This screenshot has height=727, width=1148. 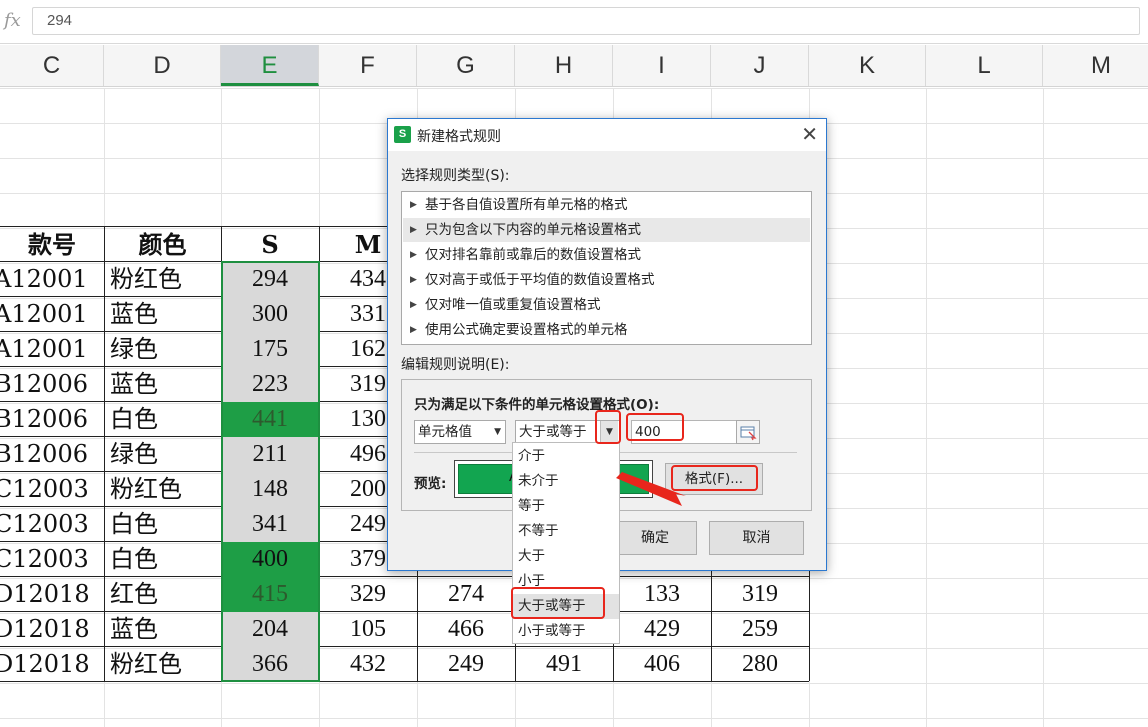 What do you see at coordinates (651, 489) in the screenshot?
I see `annotation-arrow` at bounding box center [651, 489].